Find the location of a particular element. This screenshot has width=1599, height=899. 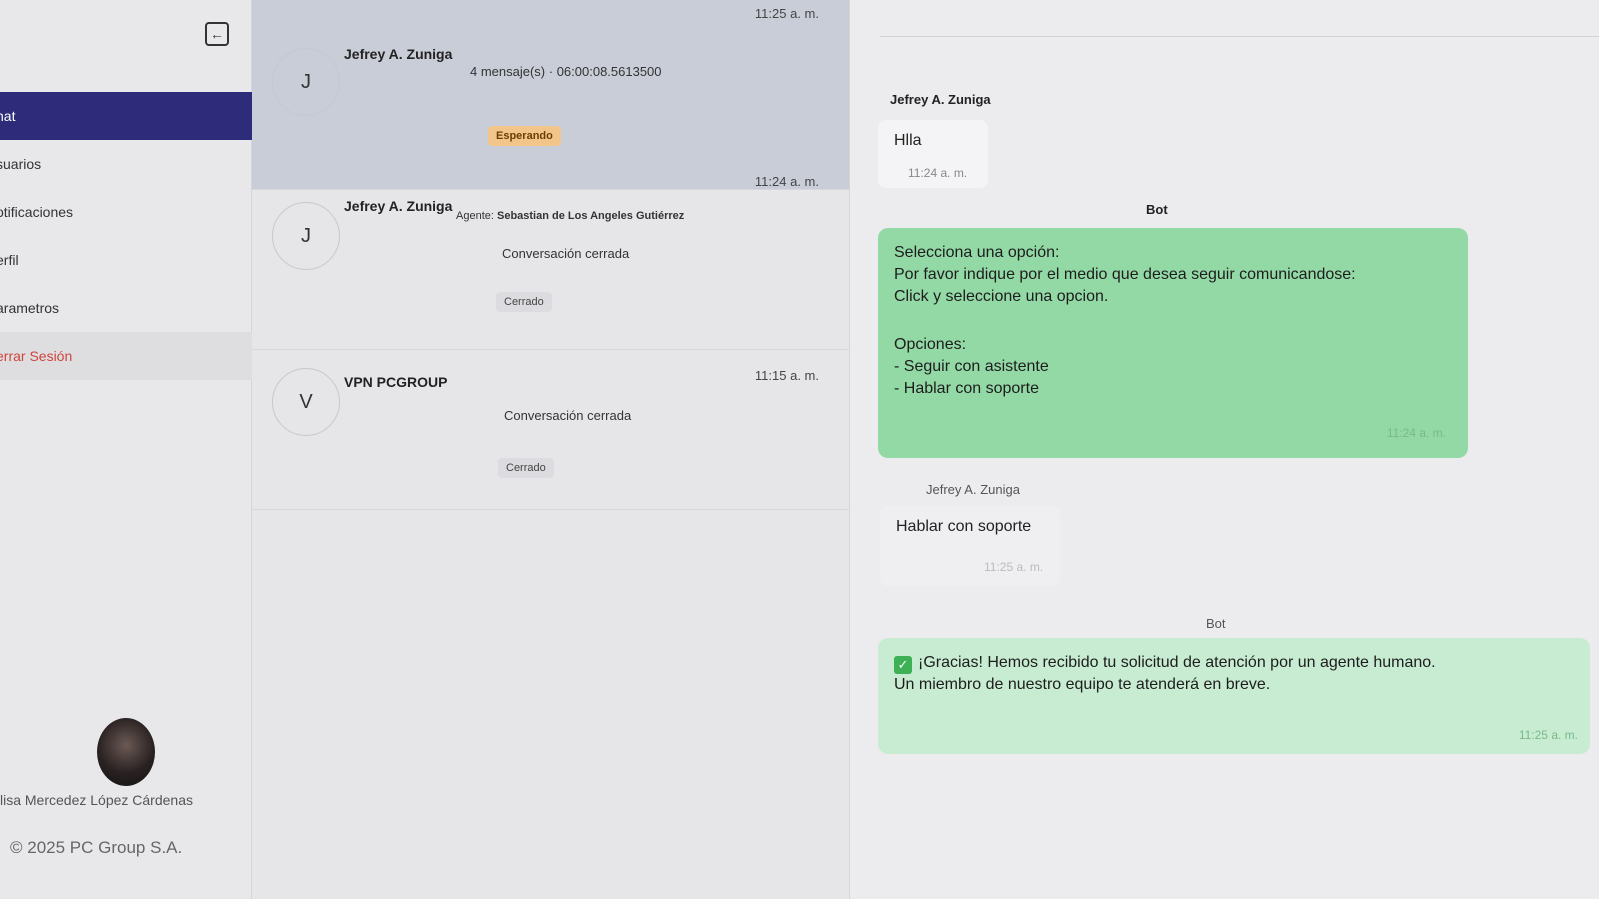

message-line is located at coordinates (1173, 321).